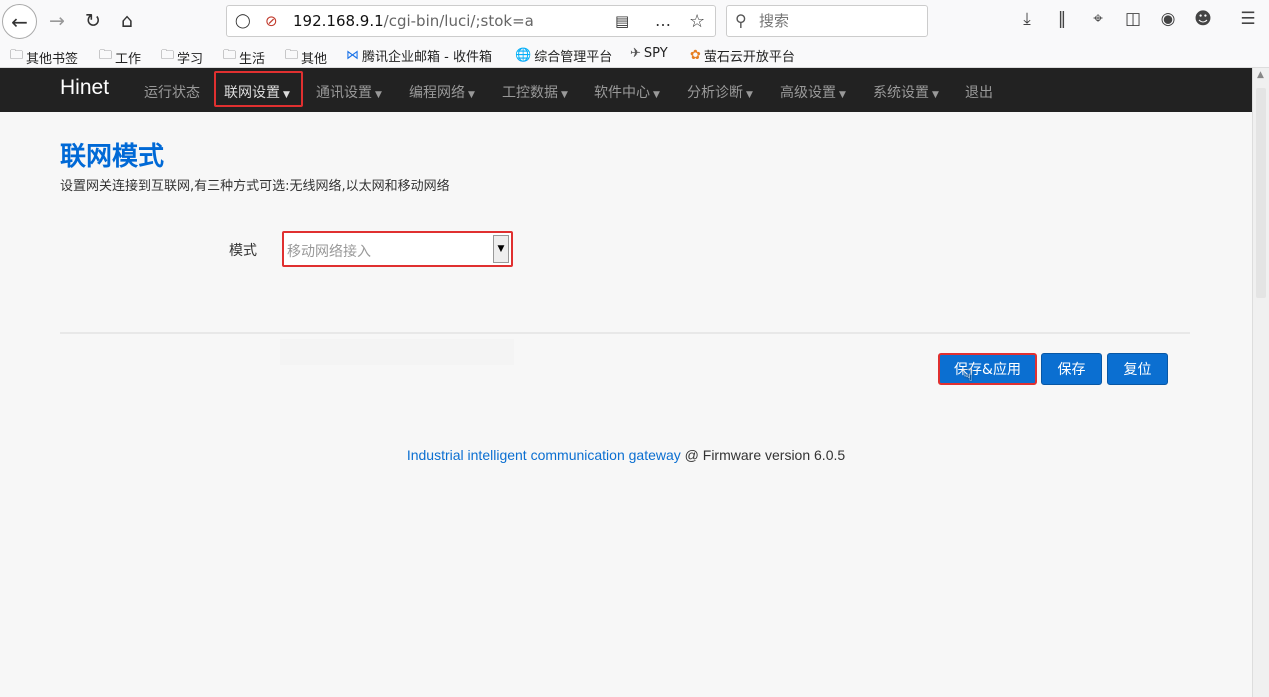  What do you see at coordinates (190, 59) in the screenshot?
I see `bookmark-label: 学习` at bounding box center [190, 59].